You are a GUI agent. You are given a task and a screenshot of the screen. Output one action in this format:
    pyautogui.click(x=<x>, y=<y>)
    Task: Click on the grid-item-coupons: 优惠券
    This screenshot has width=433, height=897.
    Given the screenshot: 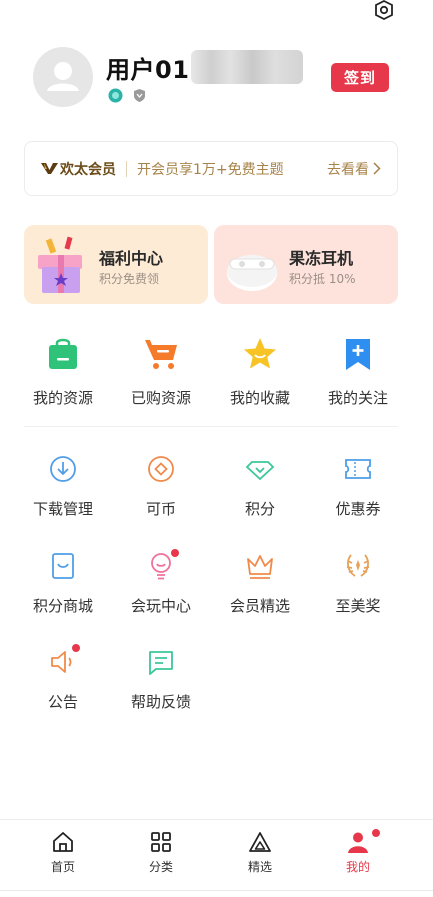 What is the action you would take?
    pyautogui.click(x=358, y=496)
    